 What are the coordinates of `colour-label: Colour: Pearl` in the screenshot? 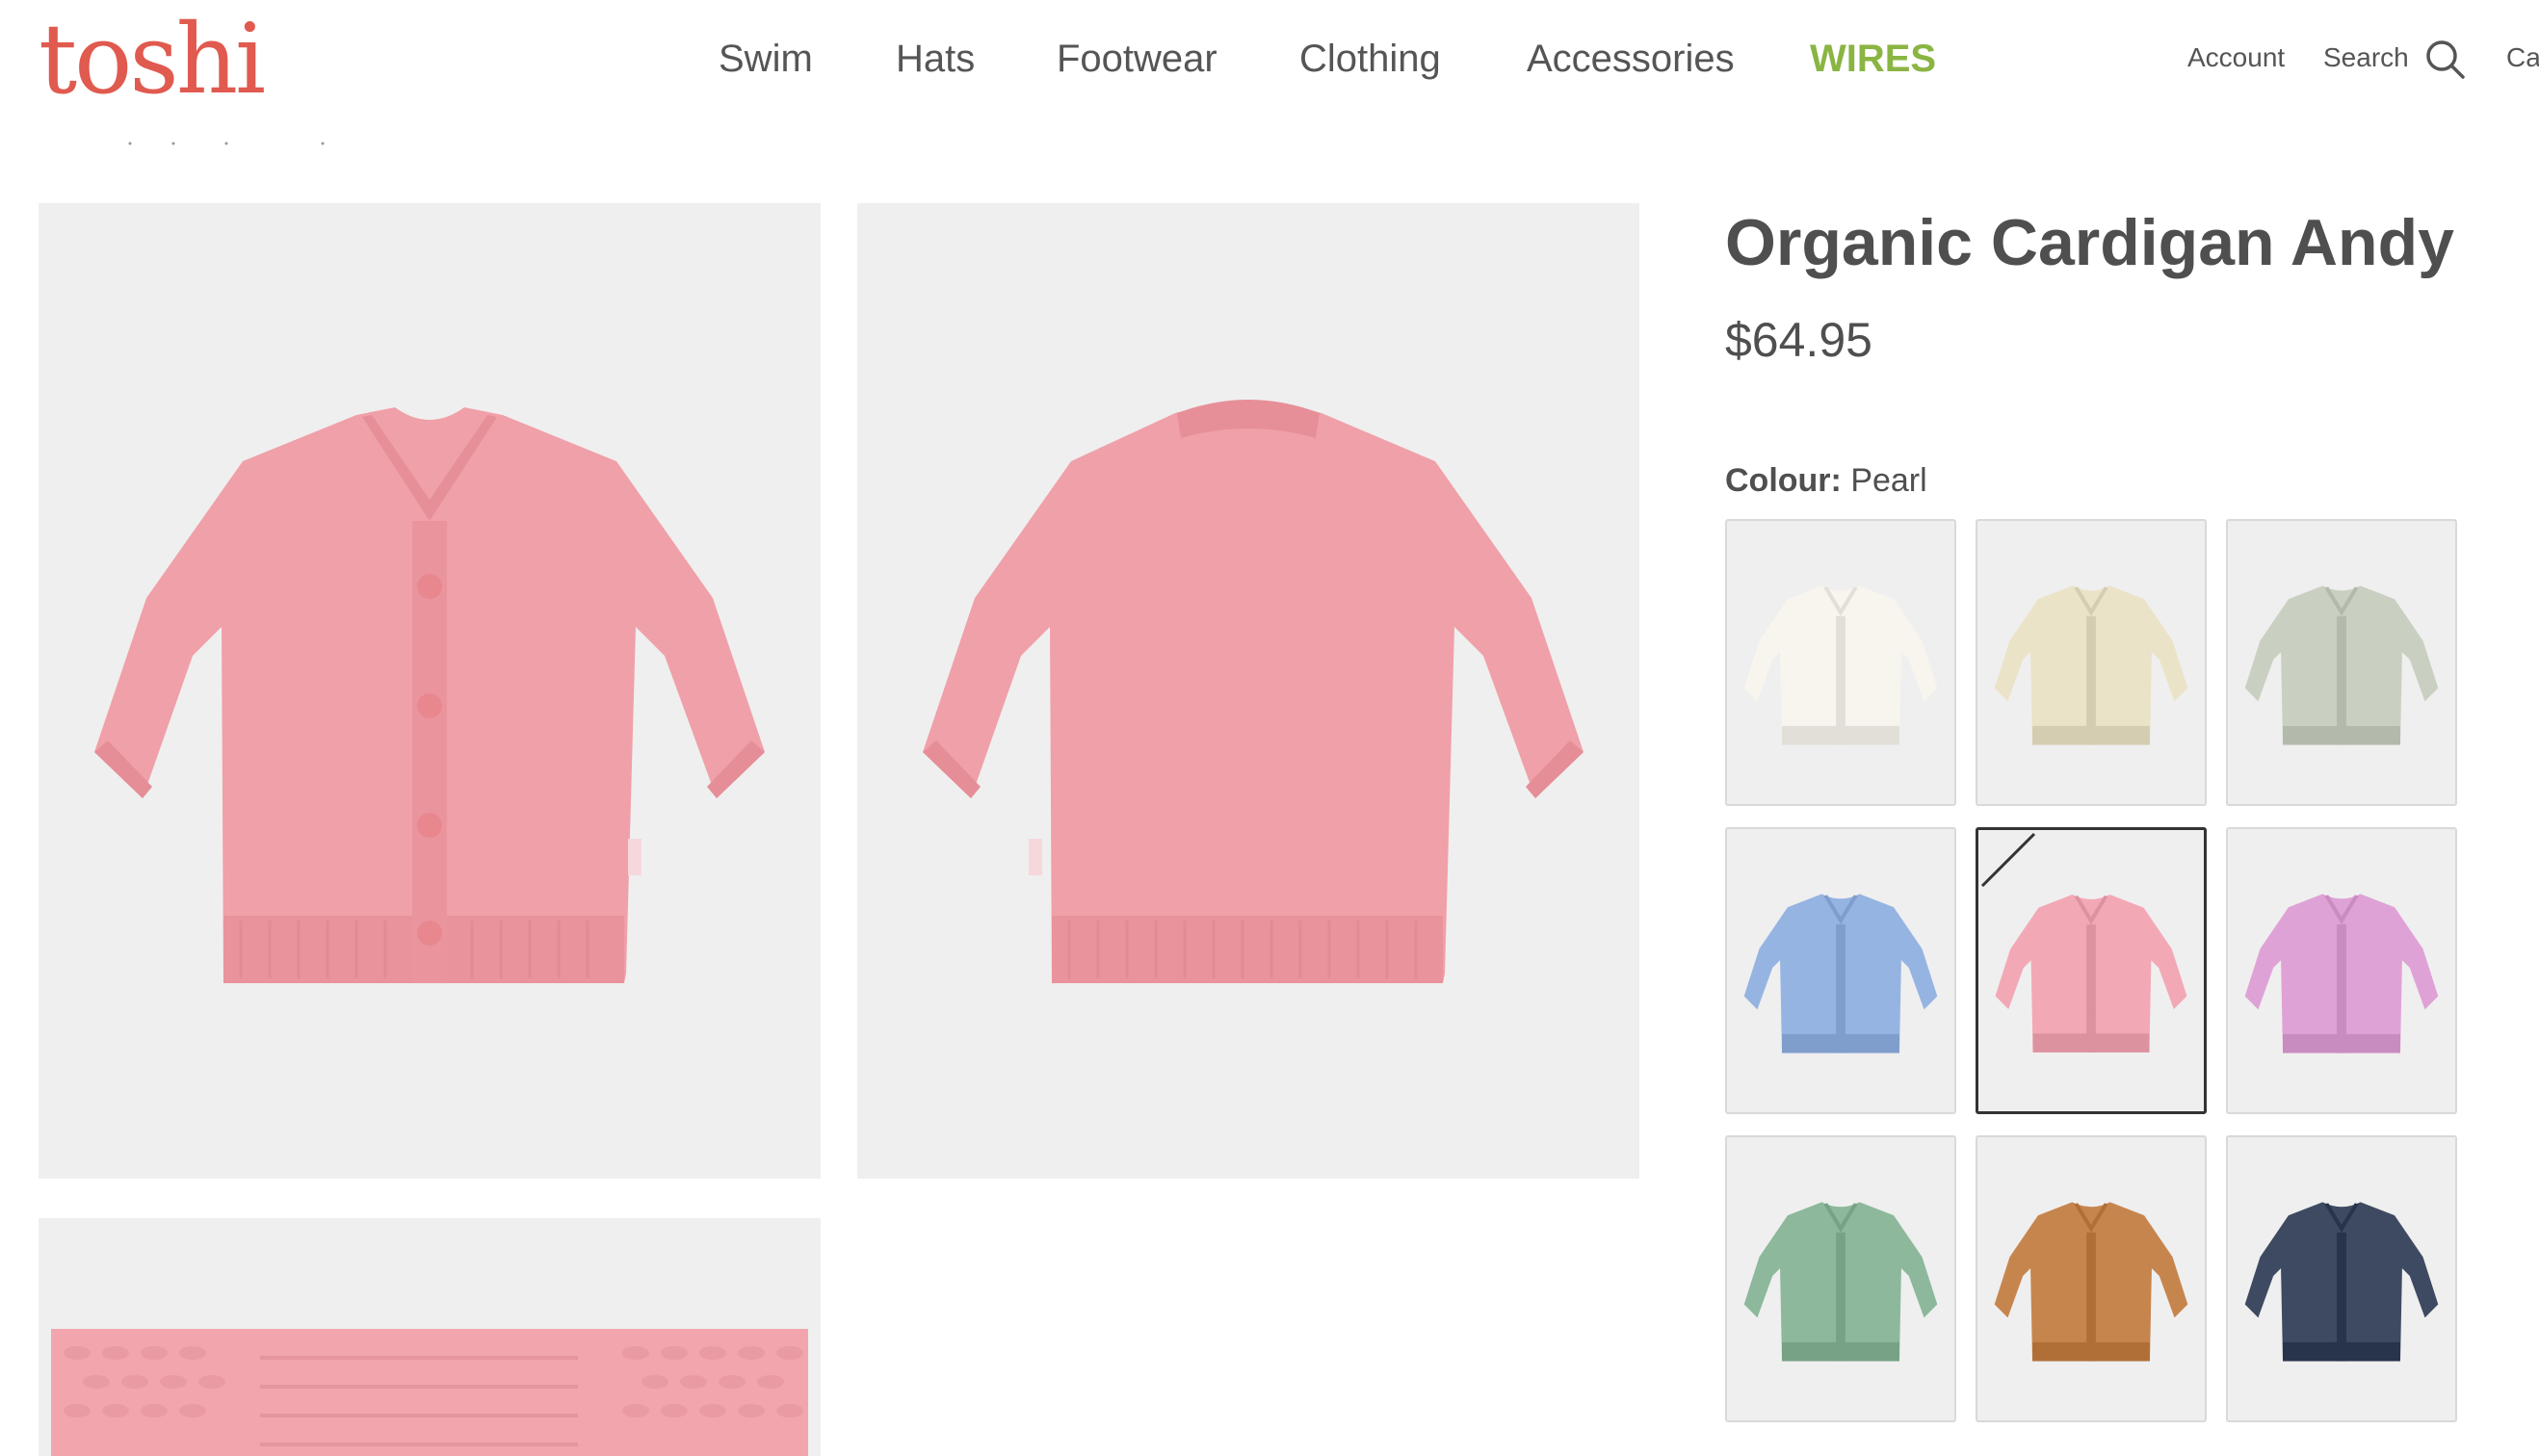 It's located at (1826, 480).